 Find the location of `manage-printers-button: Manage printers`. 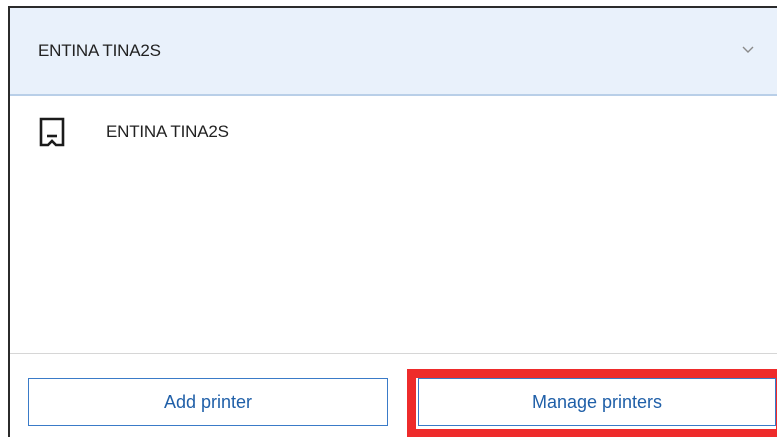

manage-printers-button: Manage printers is located at coordinates (597, 402).